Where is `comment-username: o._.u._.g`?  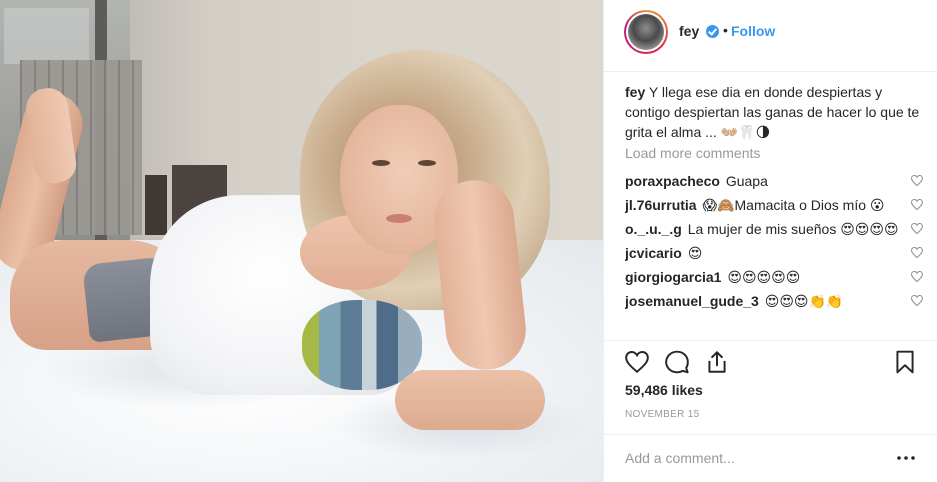 comment-username: o._.u._.g is located at coordinates (653, 229).